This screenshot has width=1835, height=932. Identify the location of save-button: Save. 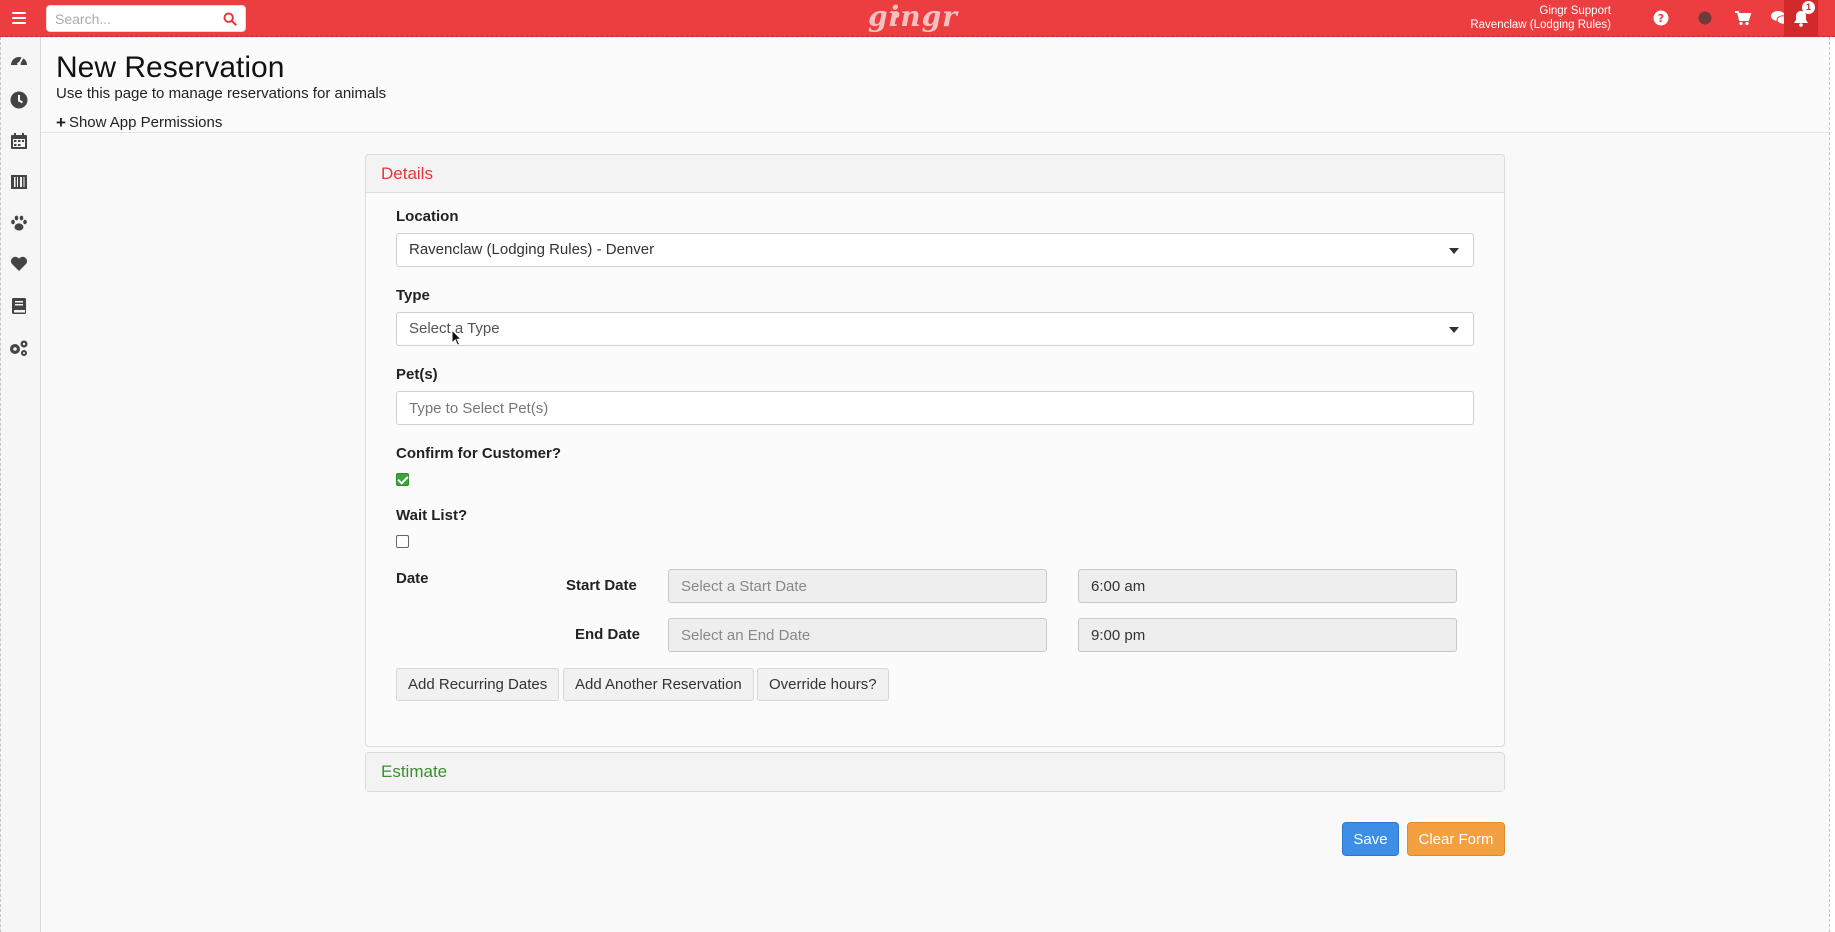
(1370, 839).